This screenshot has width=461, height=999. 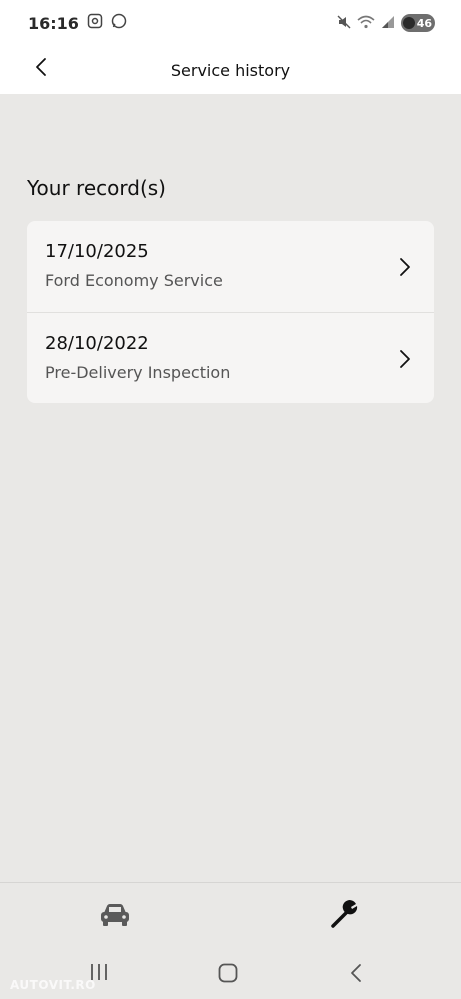 I want to click on record-service: Pre-Delivery Inspection, so click(x=138, y=372).